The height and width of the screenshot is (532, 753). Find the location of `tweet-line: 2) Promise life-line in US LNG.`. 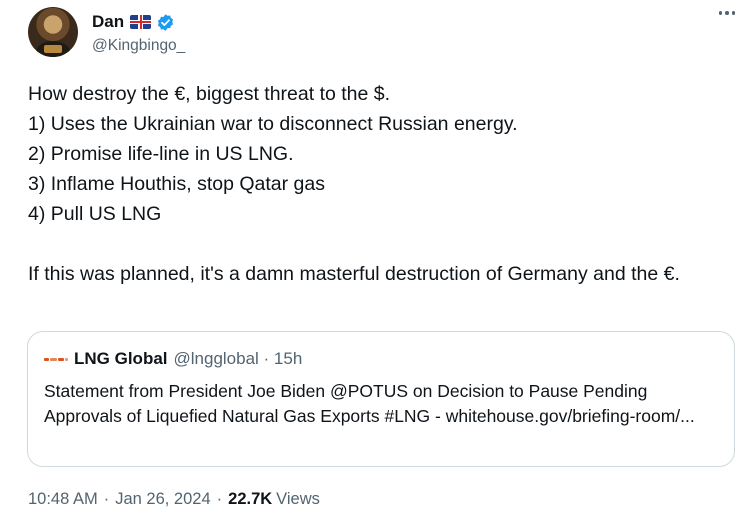

tweet-line: 2) Promise life-line in US LNG. is located at coordinates (161, 154).